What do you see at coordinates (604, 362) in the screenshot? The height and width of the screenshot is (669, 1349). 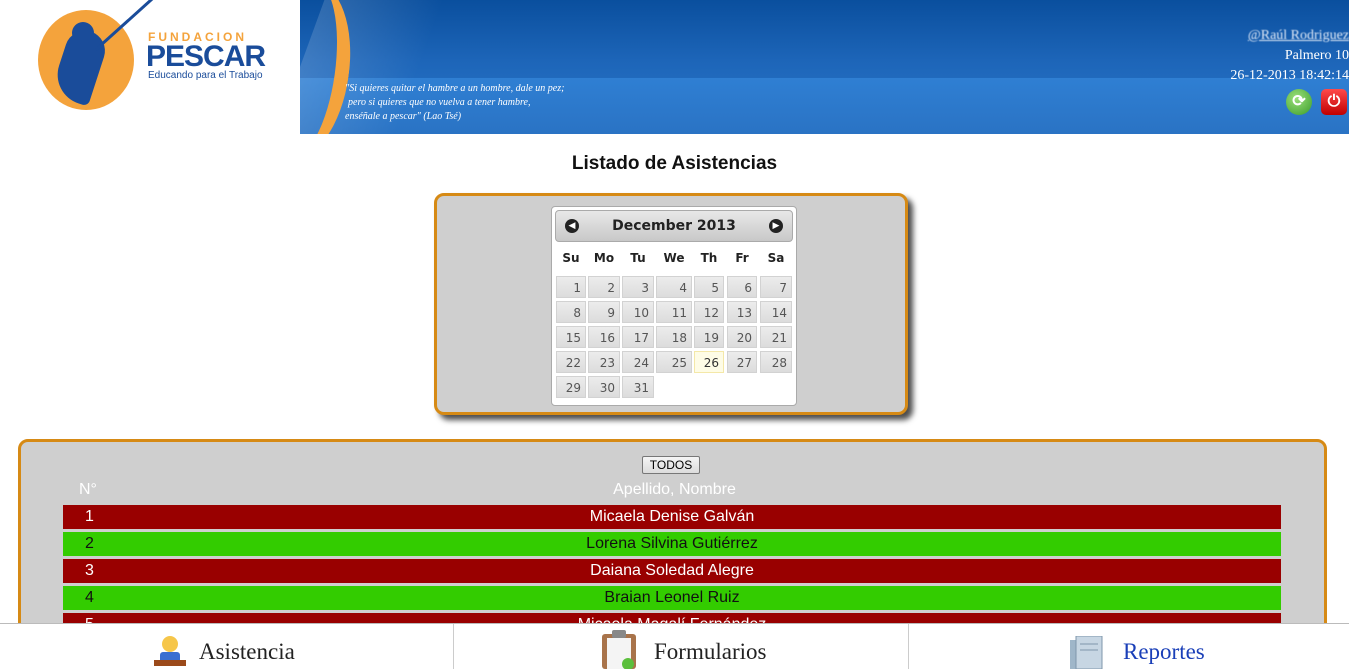 I see `calendar-day: 23` at bounding box center [604, 362].